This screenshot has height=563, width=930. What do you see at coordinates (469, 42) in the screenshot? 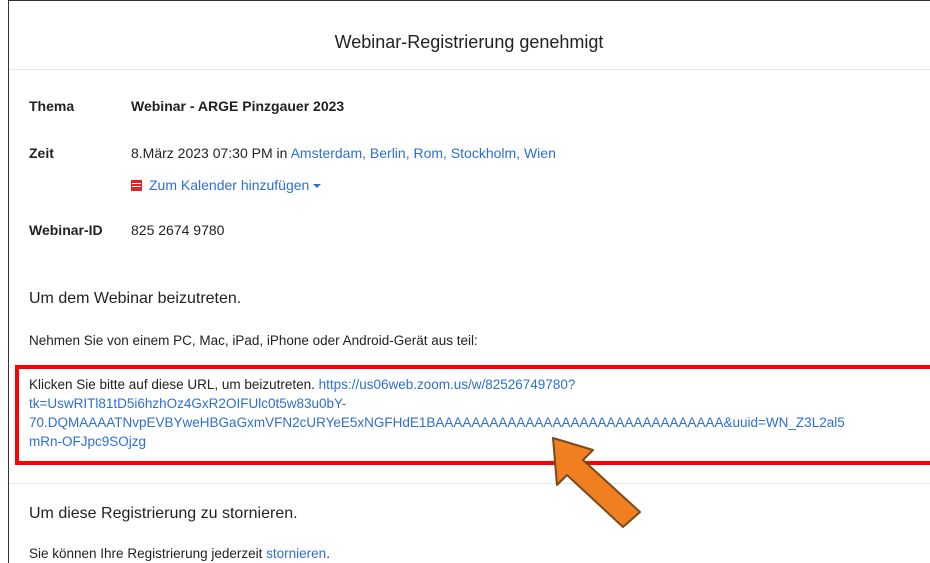
I see `page-title: Webinar-Registrierung genehmigt` at bounding box center [469, 42].